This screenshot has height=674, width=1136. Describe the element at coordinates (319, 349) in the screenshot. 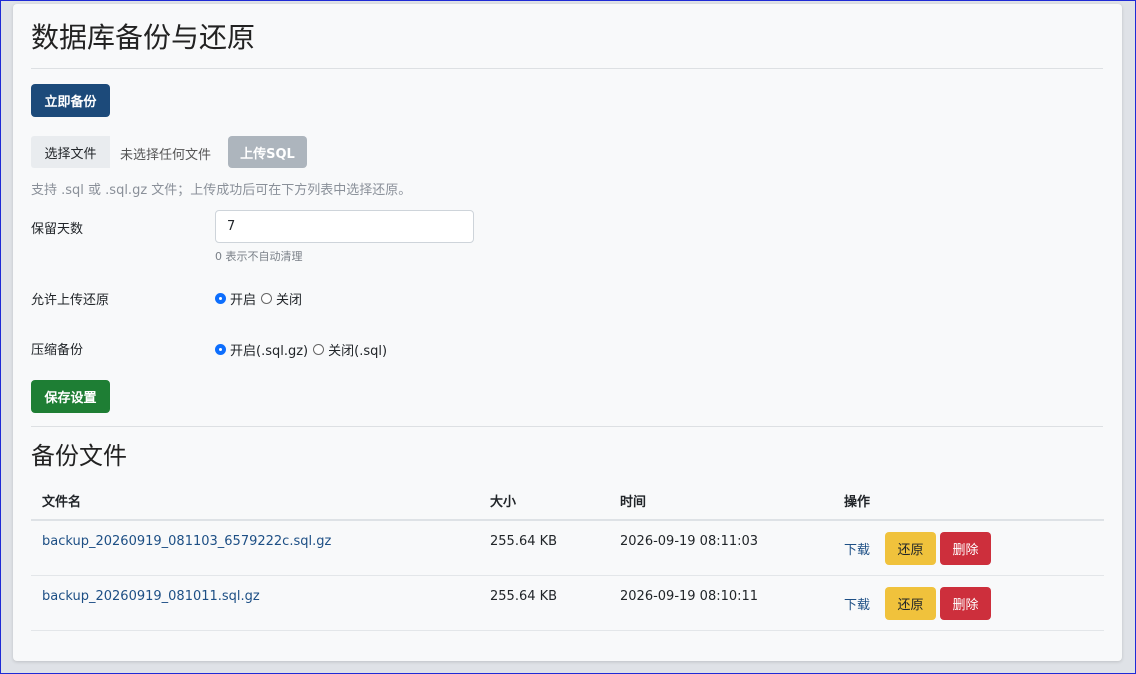

I see `compress-off-radio` at that location.